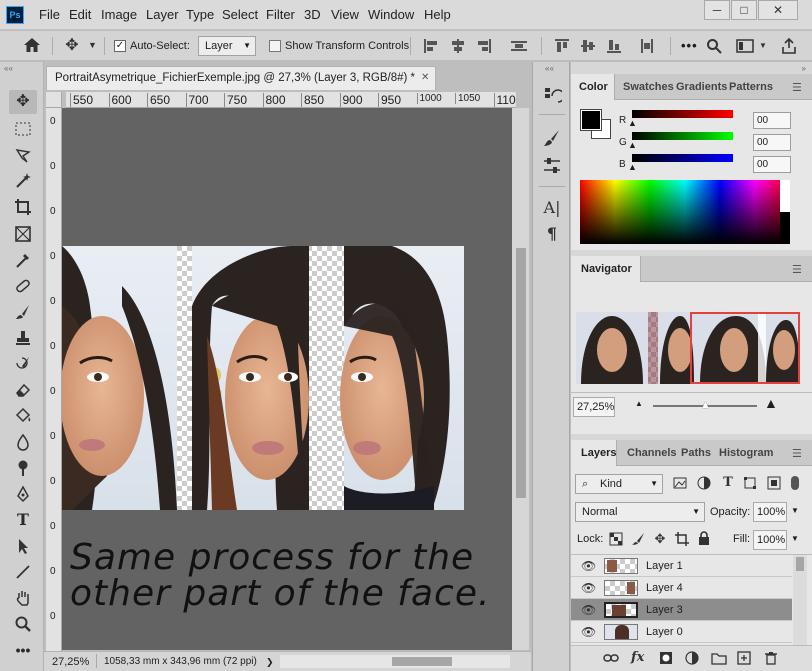  I want to click on status-zoom: 27,25%, so click(70, 662).